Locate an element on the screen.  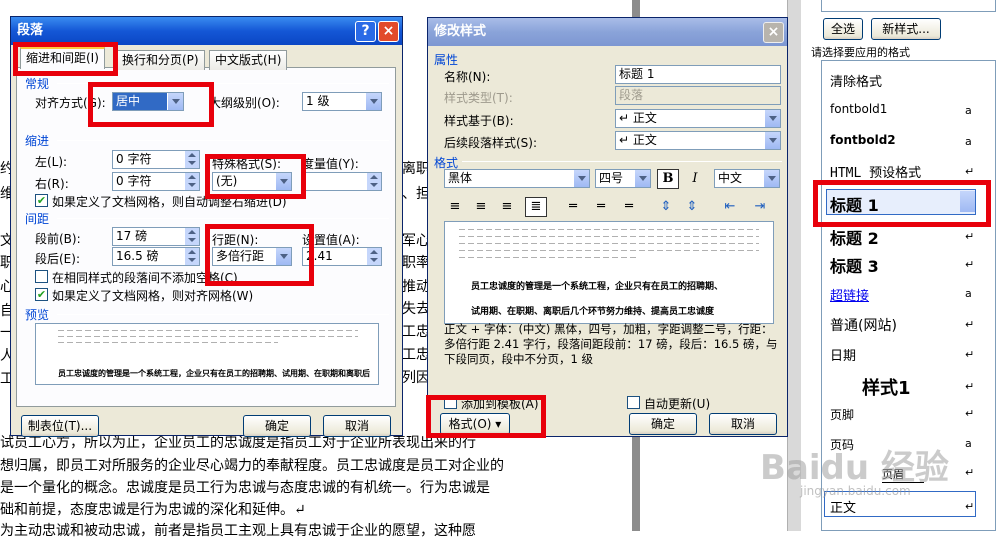
decrease-indent-icon: ⇤ is located at coordinates (730, 207).